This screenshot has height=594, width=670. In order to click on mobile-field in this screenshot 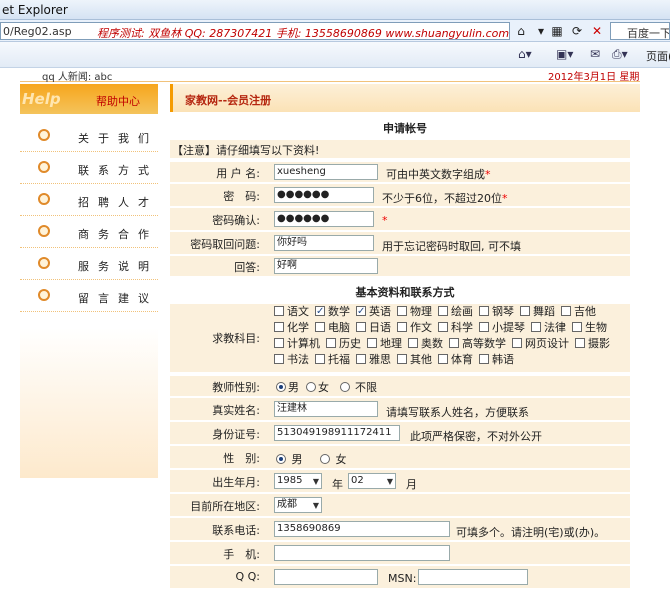, I will do `click(362, 553)`.